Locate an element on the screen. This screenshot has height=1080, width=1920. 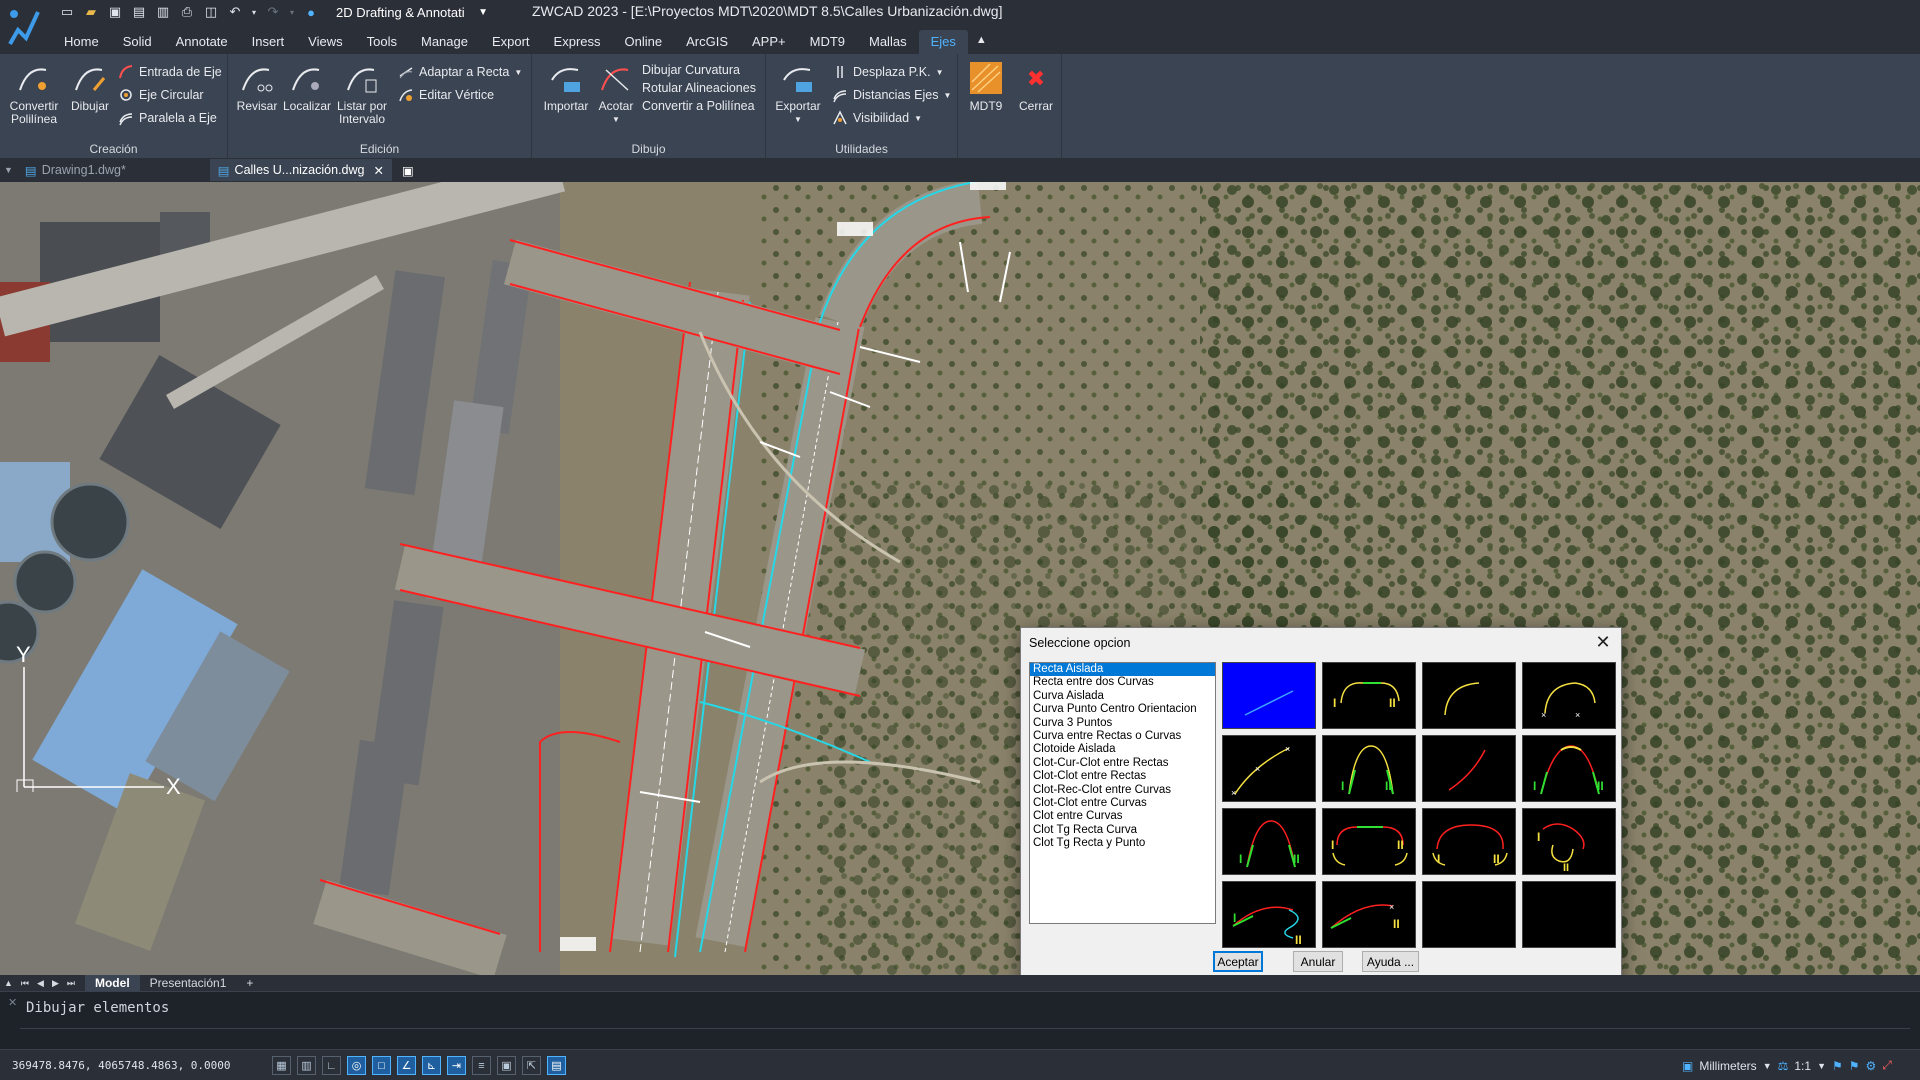
save-as-icon: ▤ is located at coordinates (139, 12).